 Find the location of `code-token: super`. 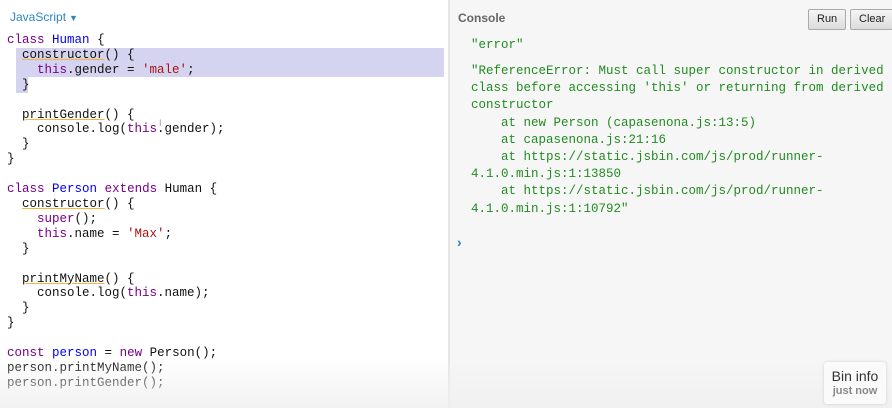

code-token: super is located at coordinates (56, 218).